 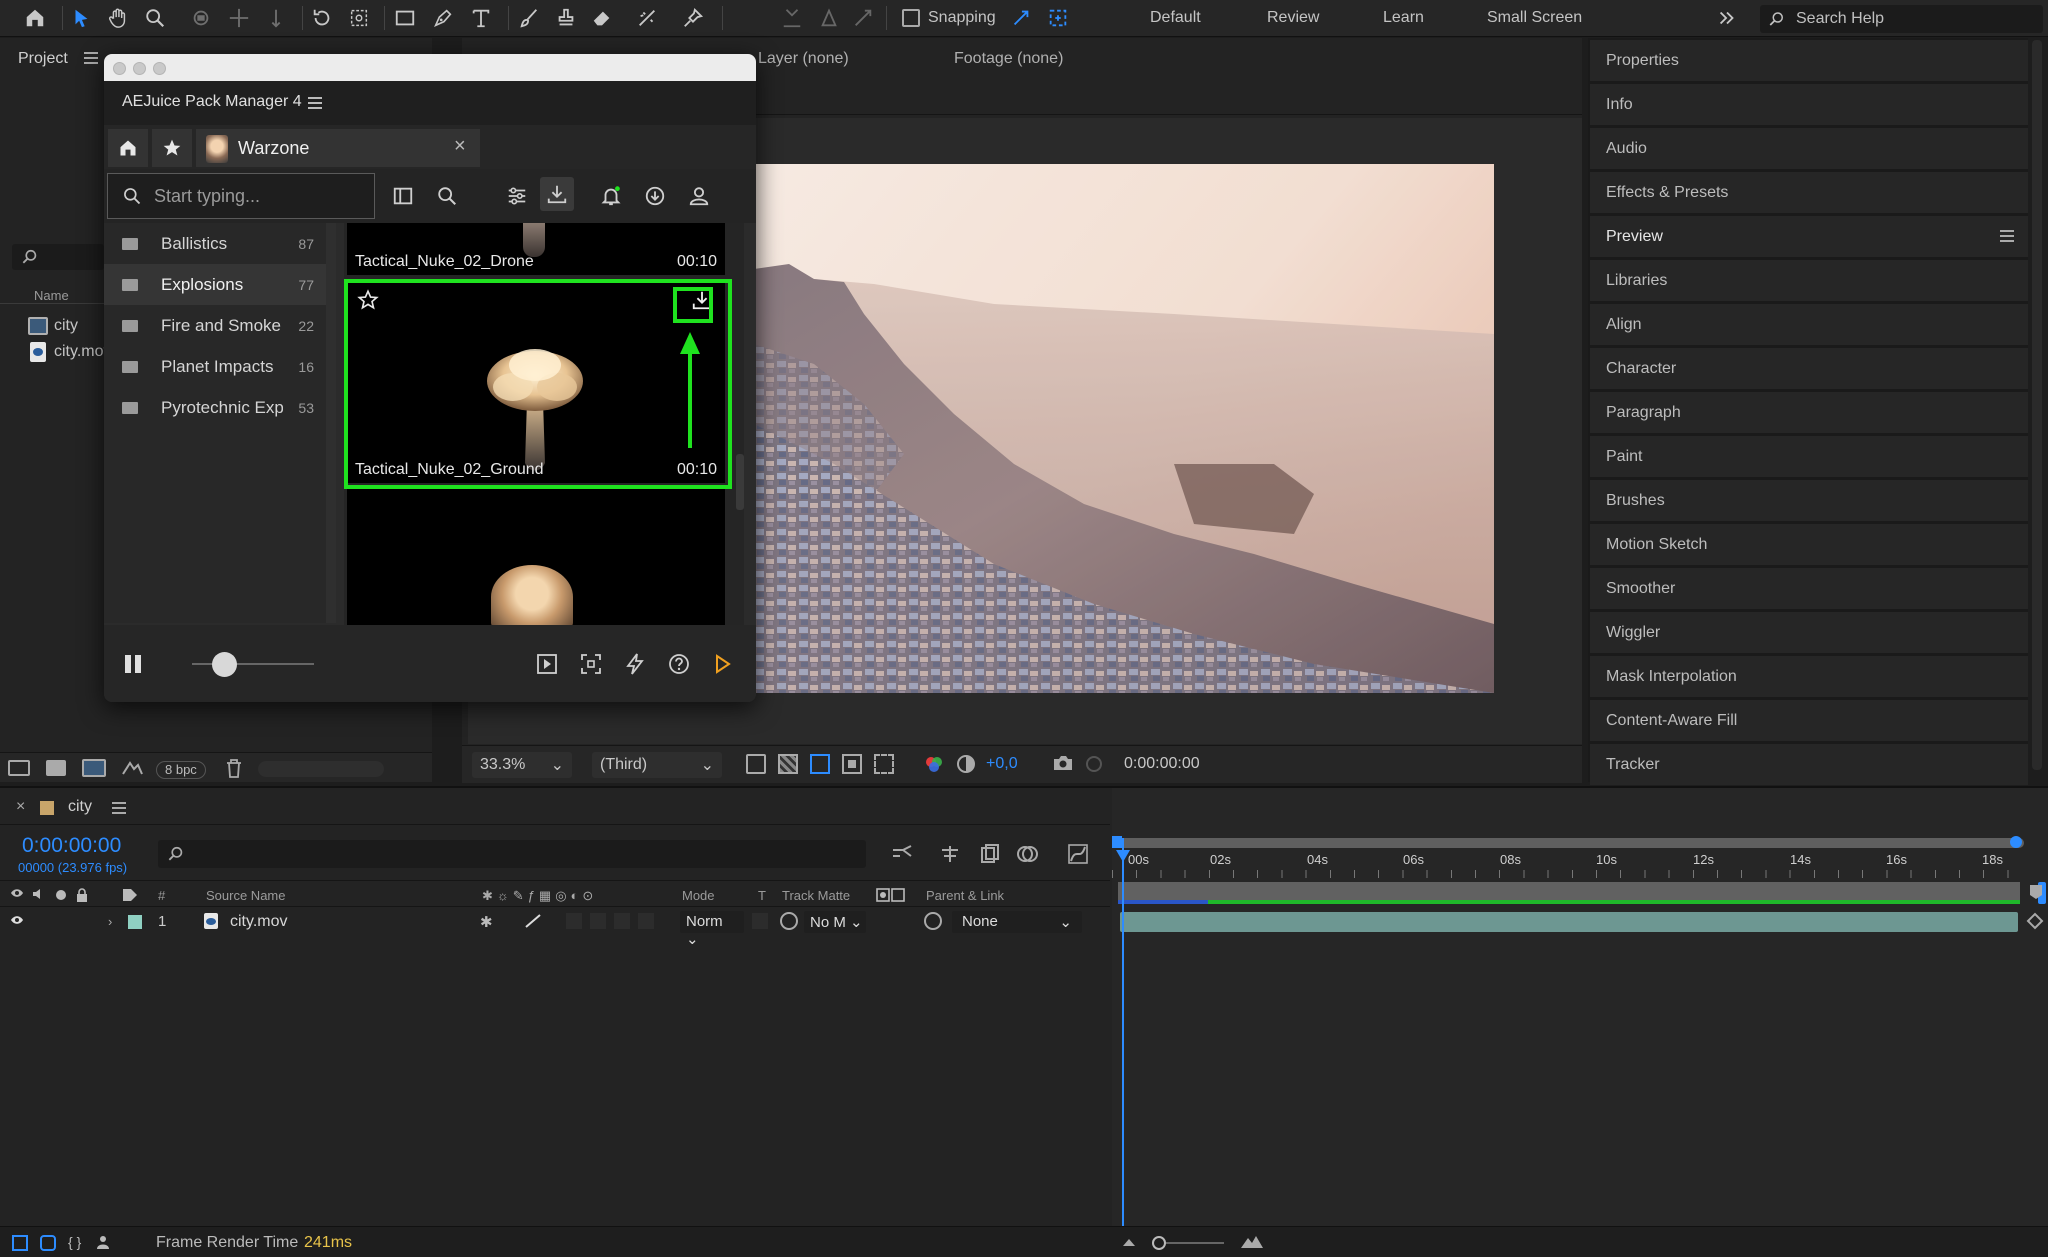 What do you see at coordinates (966, 764) in the screenshot?
I see `reset-exposure-icon` at bounding box center [966, 764].